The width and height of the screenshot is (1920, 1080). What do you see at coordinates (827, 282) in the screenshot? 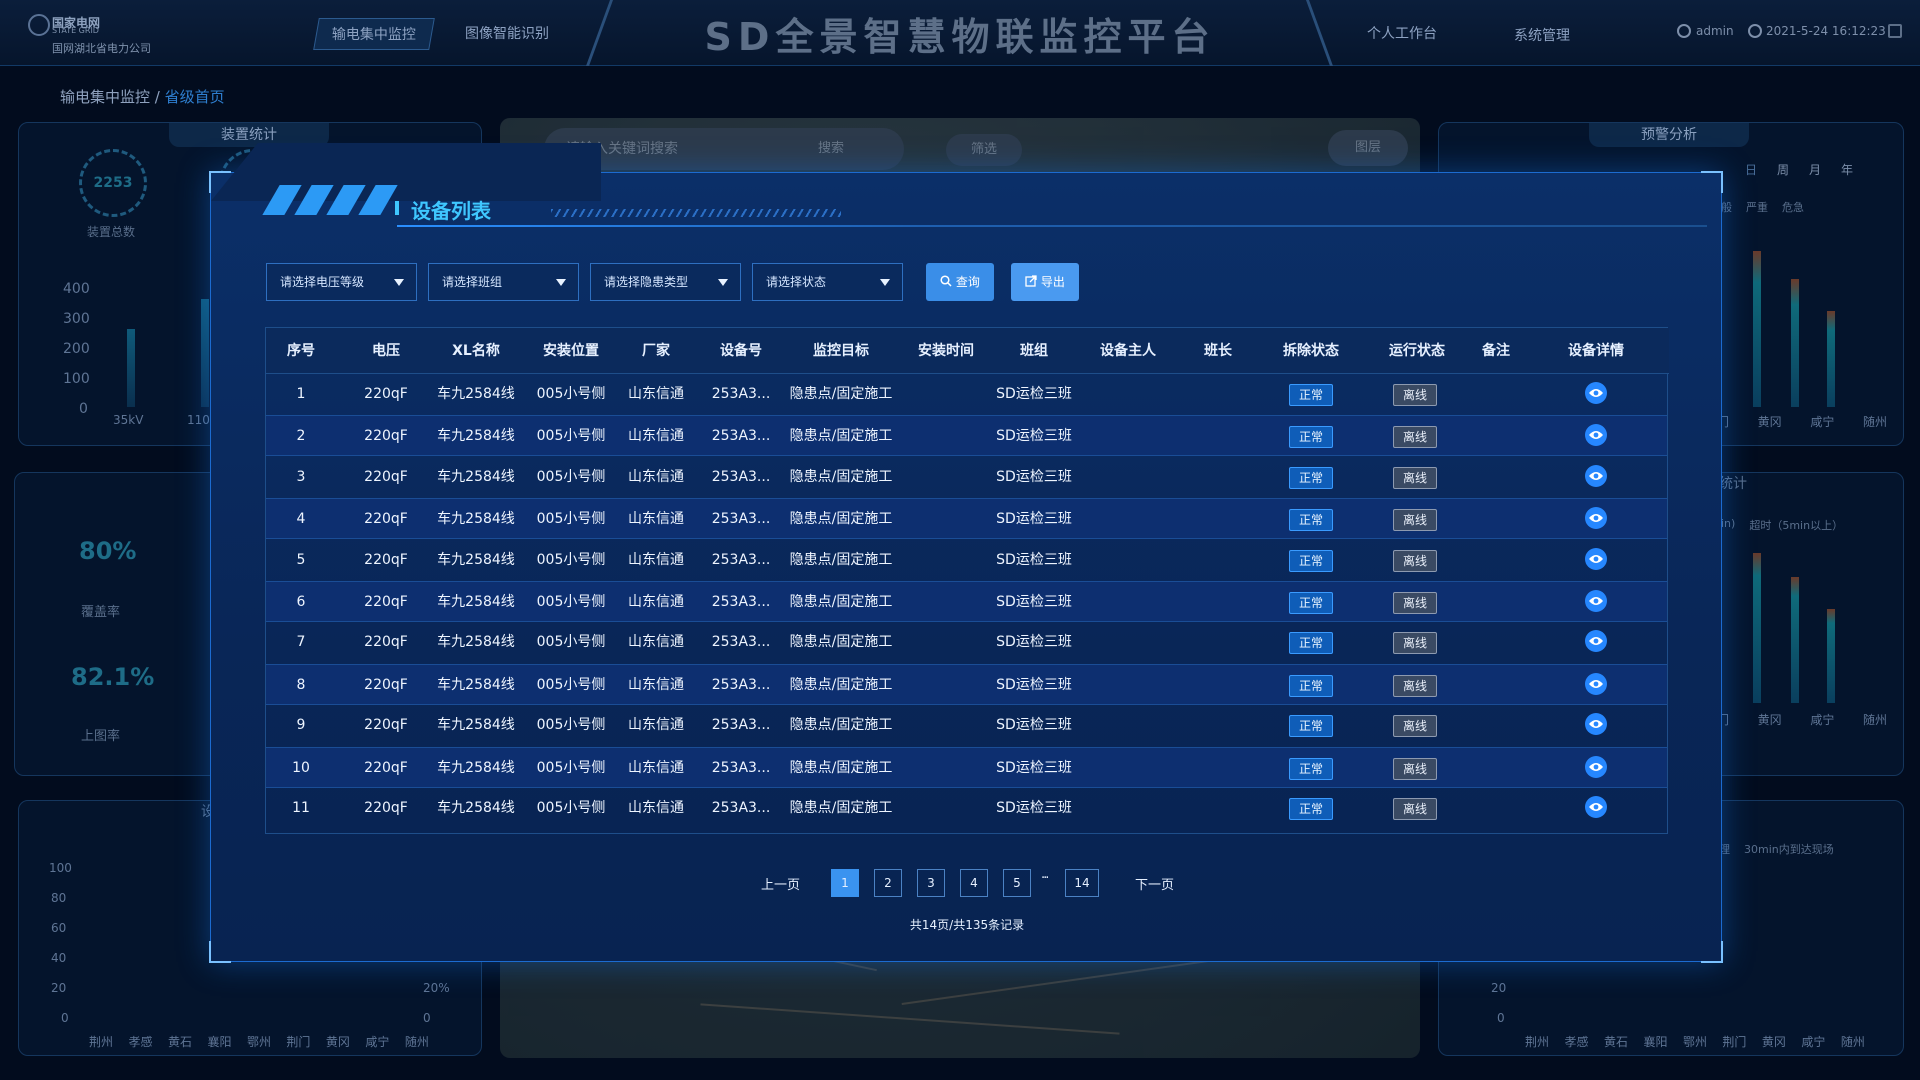
I see `status-select: 请选择状态` at bounding box center [827, 282].